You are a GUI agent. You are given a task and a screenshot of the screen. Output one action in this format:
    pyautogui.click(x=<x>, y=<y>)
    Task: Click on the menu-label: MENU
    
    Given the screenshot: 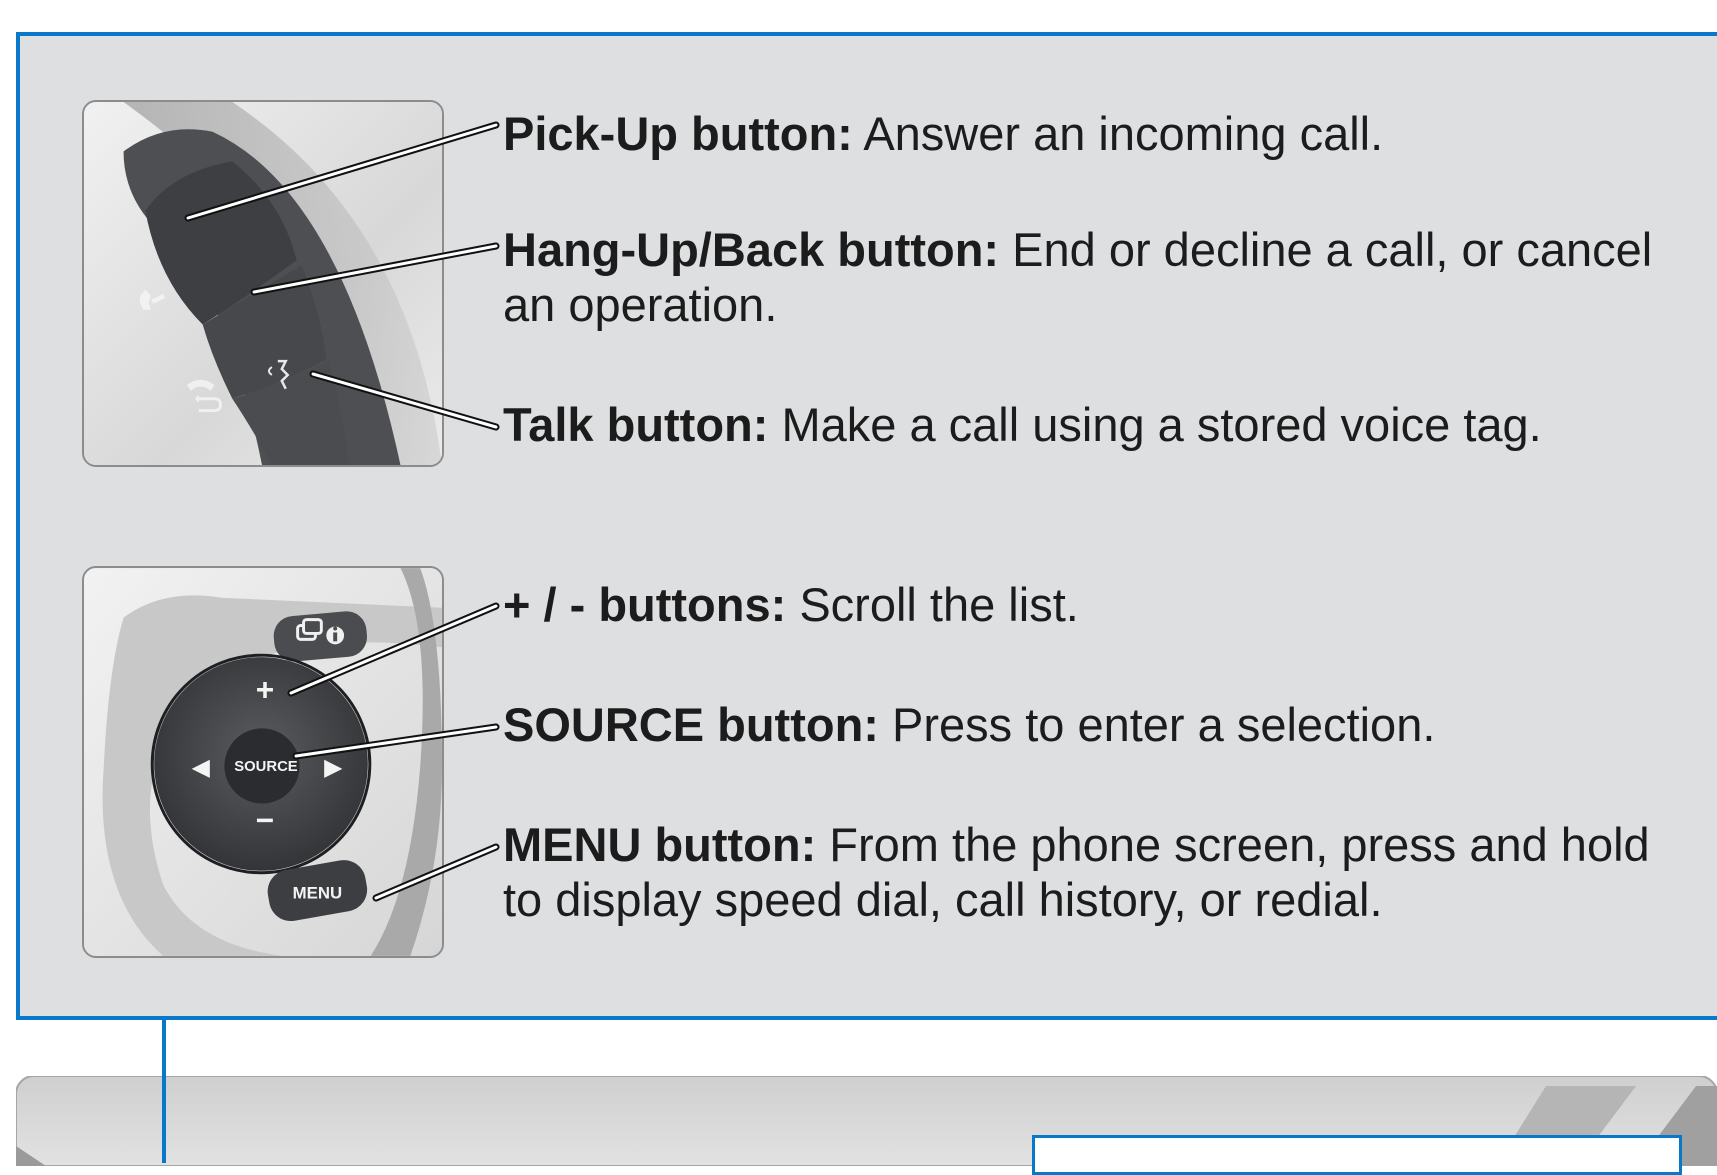 What is the action you would take?
    pyautogui.click(x=317, y=892)
    